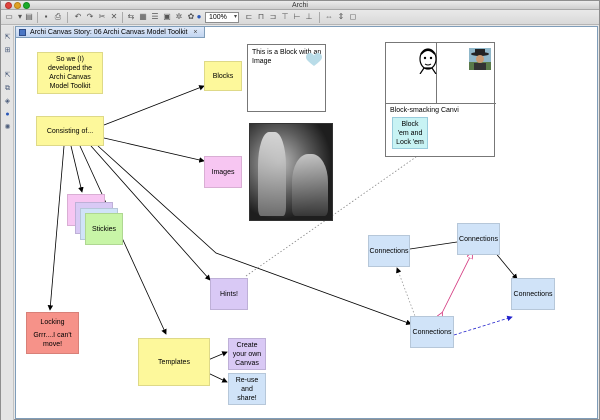 This screenshot has height=420, width=600. I want to click on properties-view-icon: ●, so click(7, 114).